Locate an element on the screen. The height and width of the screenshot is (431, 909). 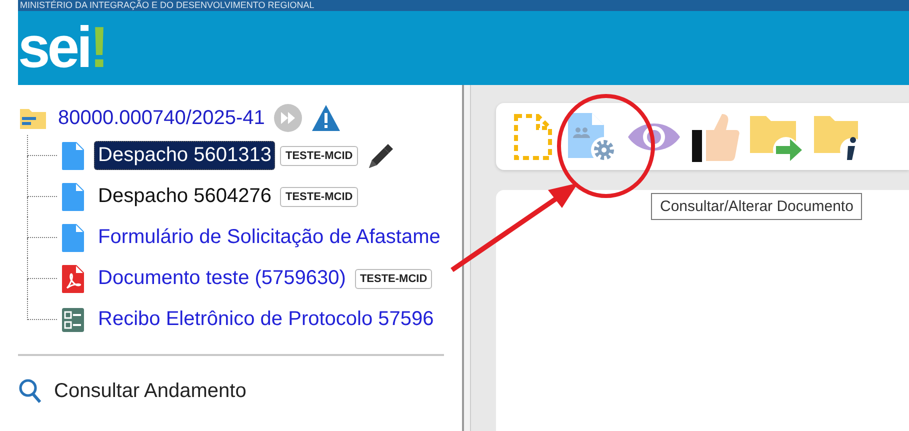
process-link: 80000.000740/2025-41 is located at coordinates (161, 118).